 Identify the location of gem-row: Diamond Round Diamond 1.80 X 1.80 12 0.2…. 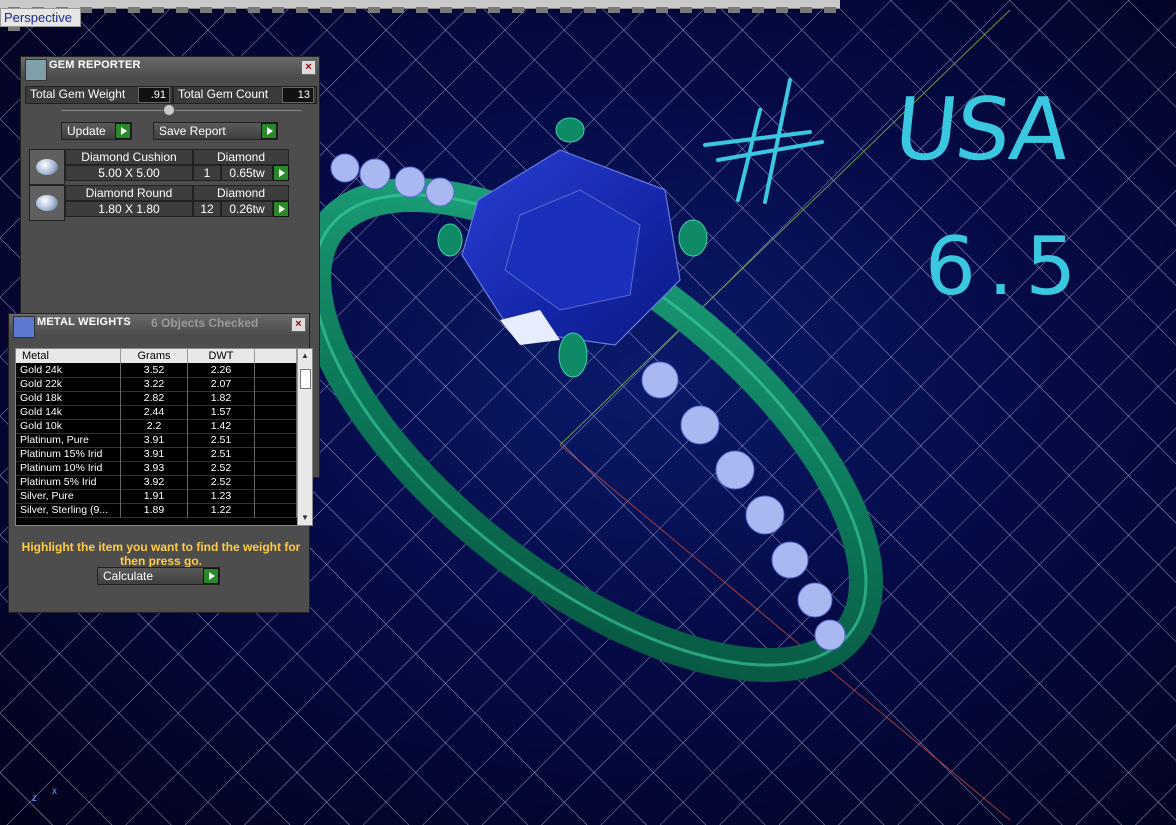
(169, 203).